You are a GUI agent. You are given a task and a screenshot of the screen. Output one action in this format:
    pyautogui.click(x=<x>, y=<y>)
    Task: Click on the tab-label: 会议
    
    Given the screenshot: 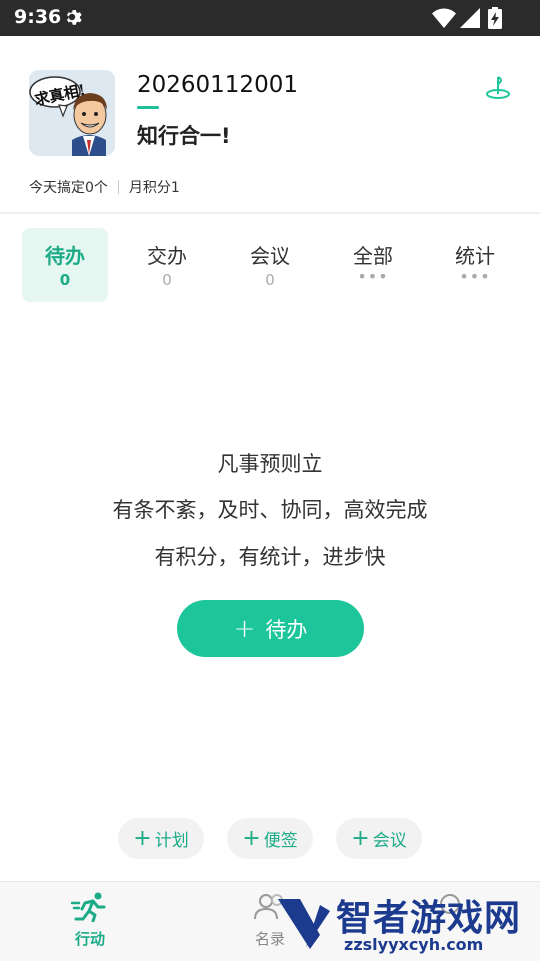 What is the action you would take?
    pyautogui.click(x=270, y=256)
    